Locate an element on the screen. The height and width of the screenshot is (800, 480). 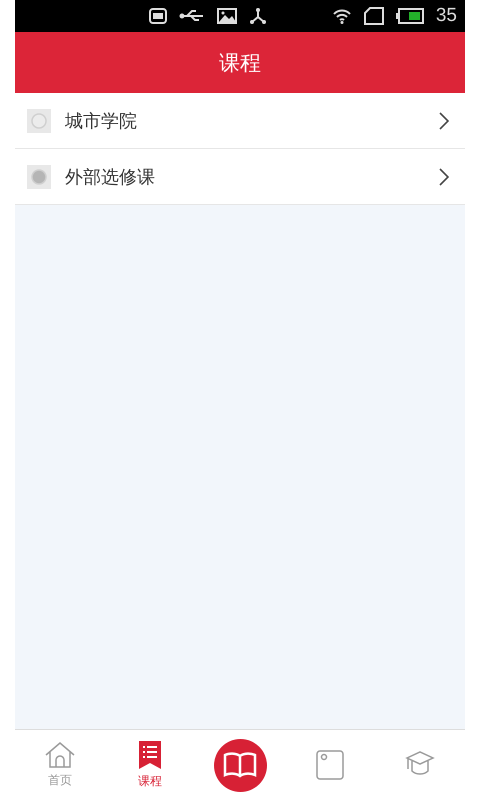
usb-icon is located at coordinates (192, 16).